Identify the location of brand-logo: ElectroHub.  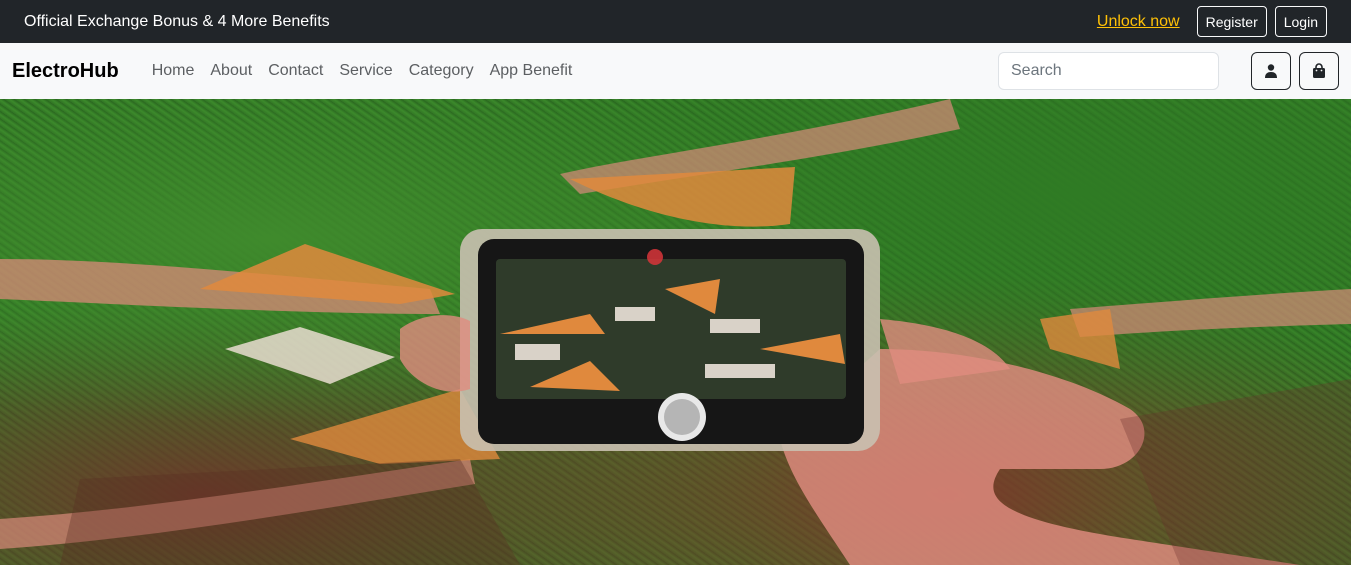
(65, 71).